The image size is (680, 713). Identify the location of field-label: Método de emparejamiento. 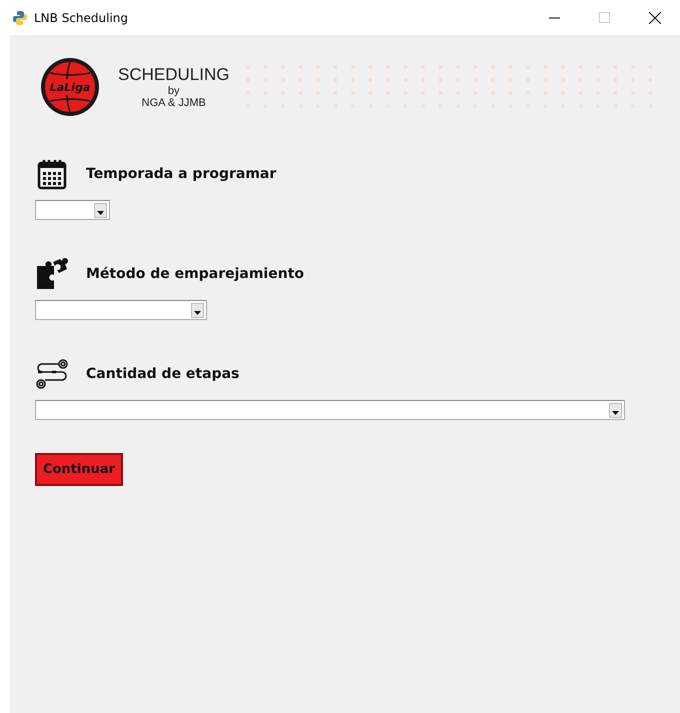
(195, 274).